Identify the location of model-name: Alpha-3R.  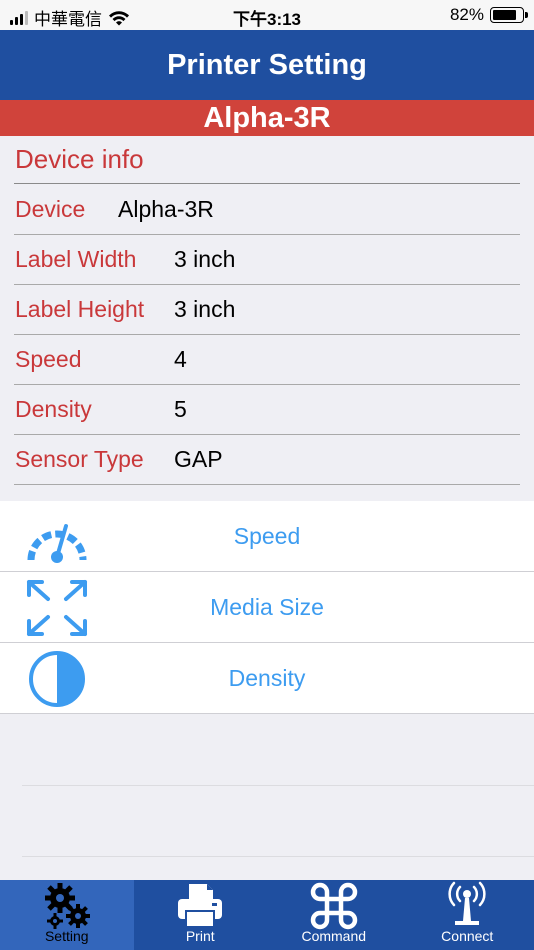
(267, 117).